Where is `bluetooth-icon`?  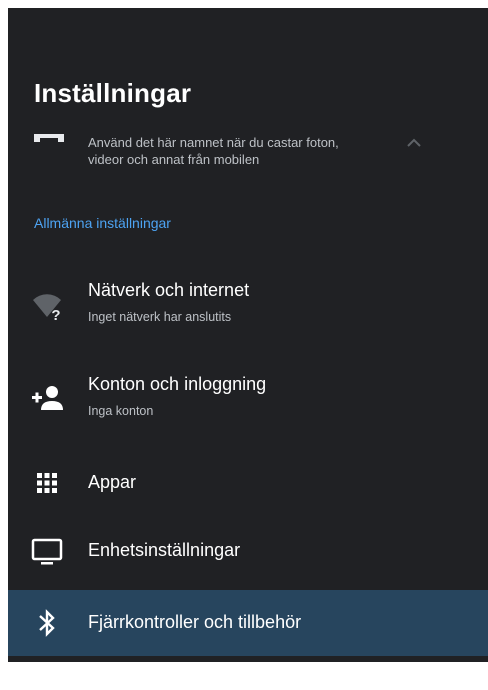 bluetooth-icon is located at coordinates (47, 623).